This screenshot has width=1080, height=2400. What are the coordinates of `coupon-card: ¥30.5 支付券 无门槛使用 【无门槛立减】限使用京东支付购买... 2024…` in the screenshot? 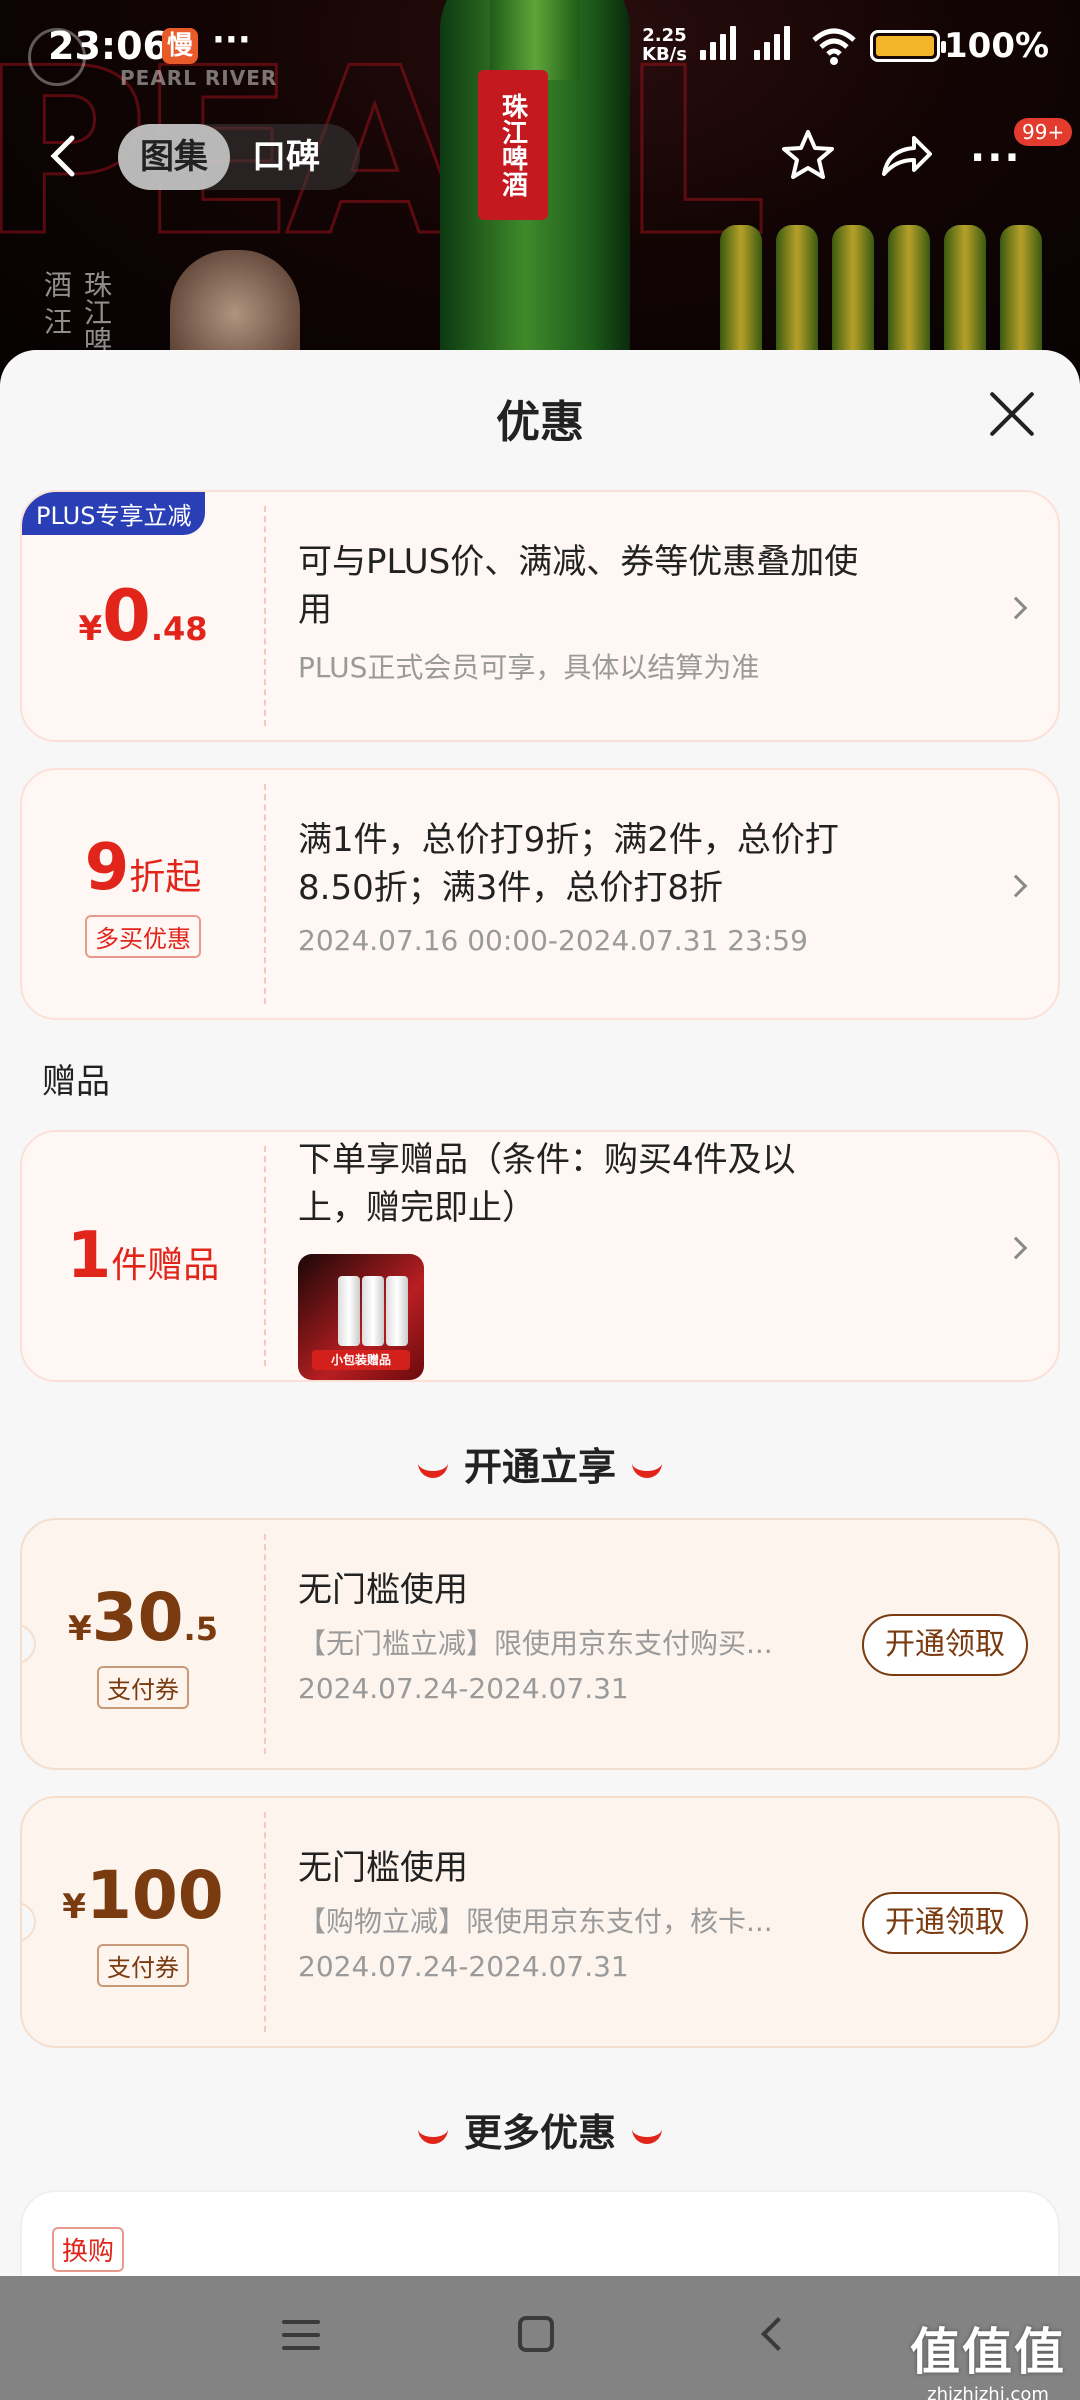 It's located at (540, 1644).